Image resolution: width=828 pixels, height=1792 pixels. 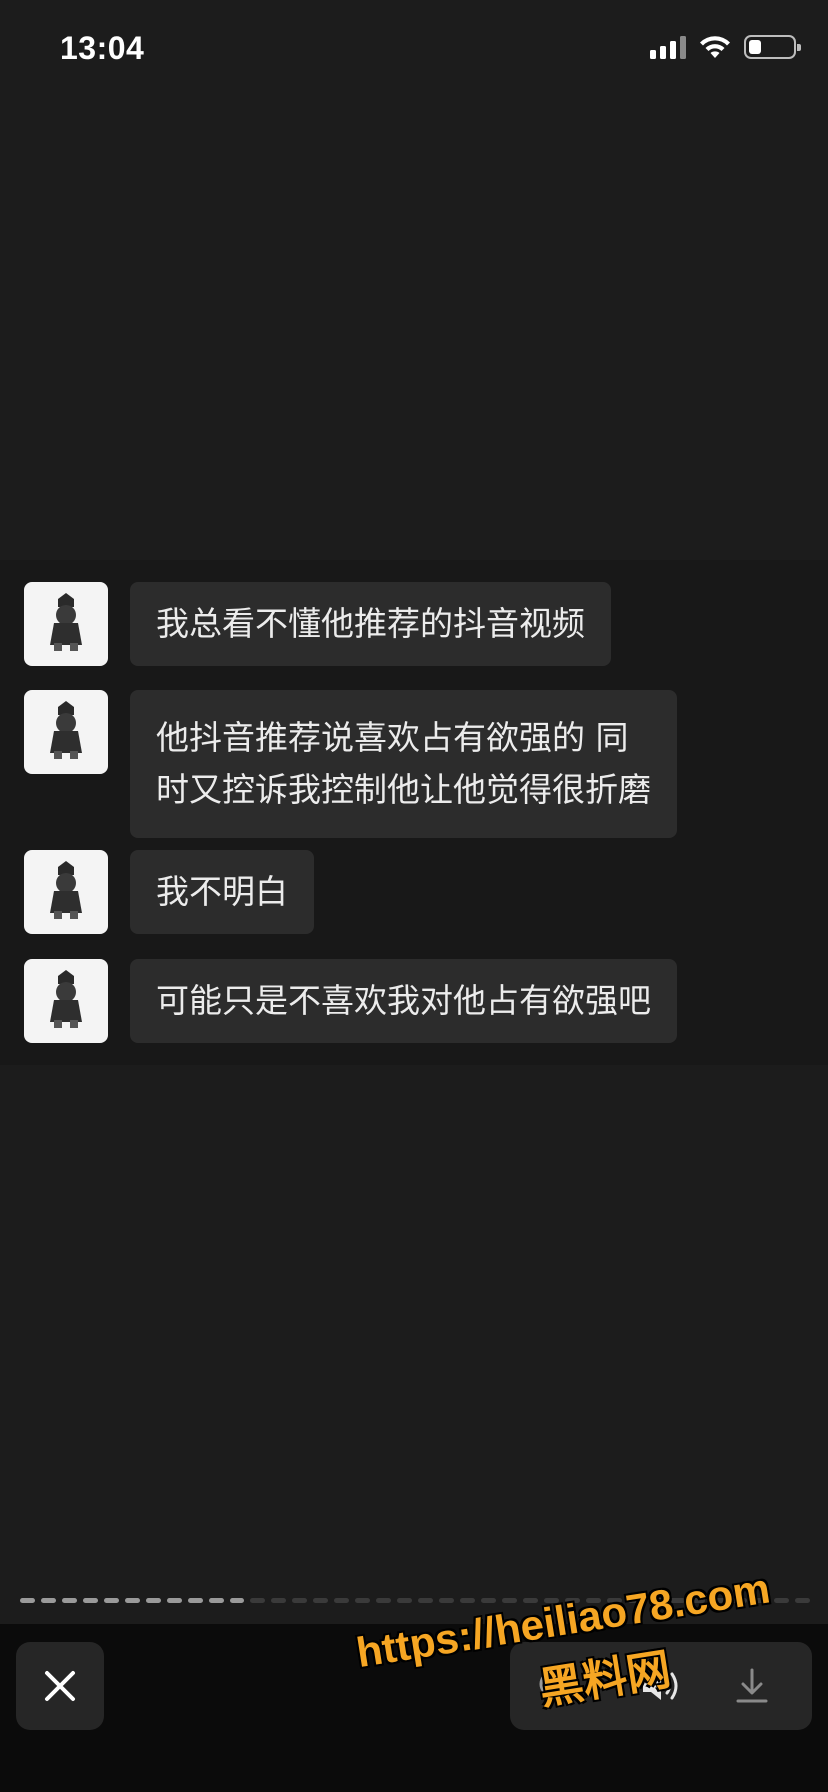 What do you see at coordinates (772, 47) in the screenshot?
I see `battery-icon` at bounding box center [772, 47].